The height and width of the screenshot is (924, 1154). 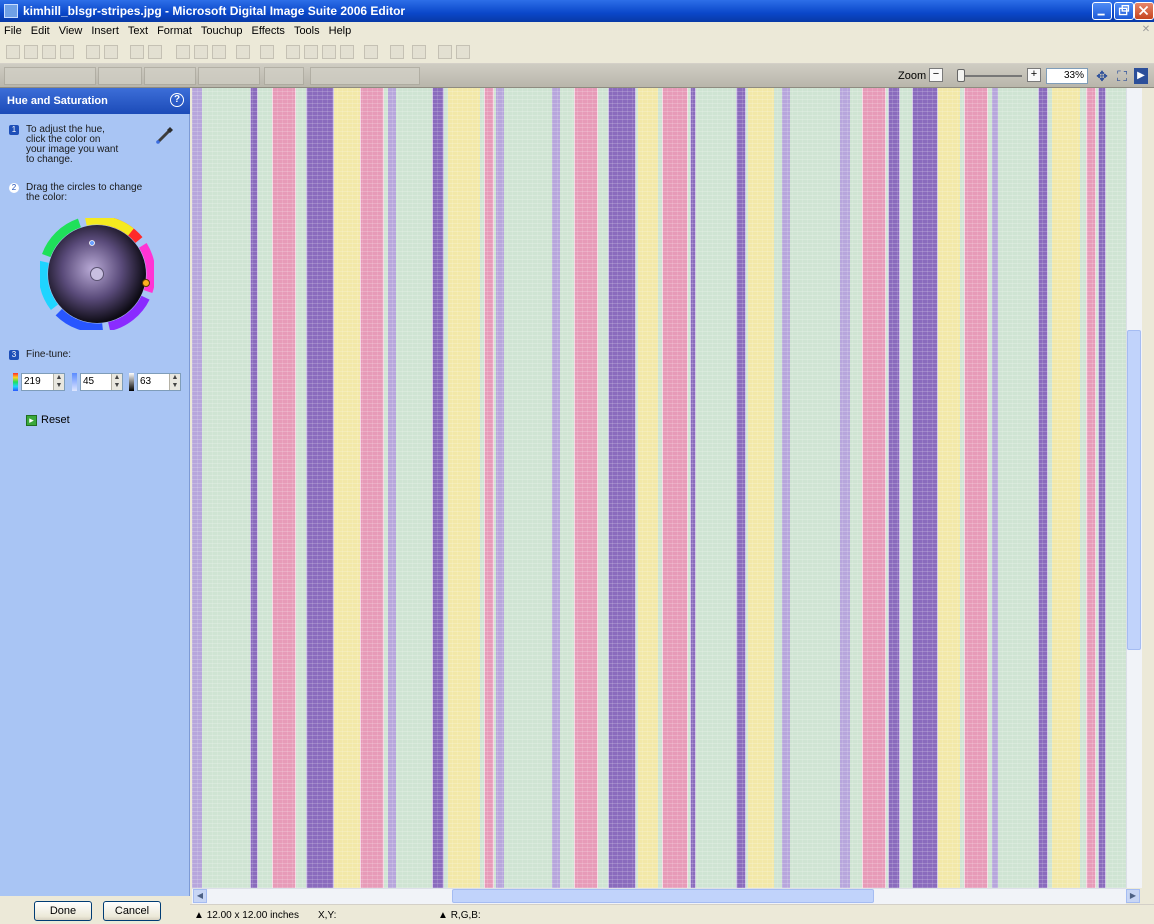 What do you see at coordinates (49, 354) in the screenshot?
I see `step-3-label: Fine-tune:` at bounding box center [49, 354].